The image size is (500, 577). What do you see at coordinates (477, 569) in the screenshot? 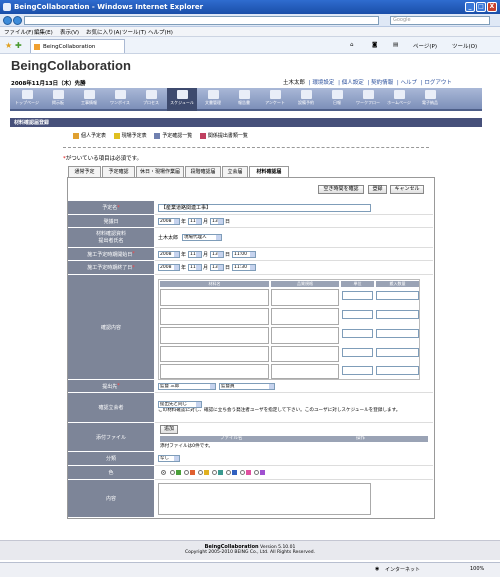
I see `zoom-level: 100%` at bounding box center [477, 569].